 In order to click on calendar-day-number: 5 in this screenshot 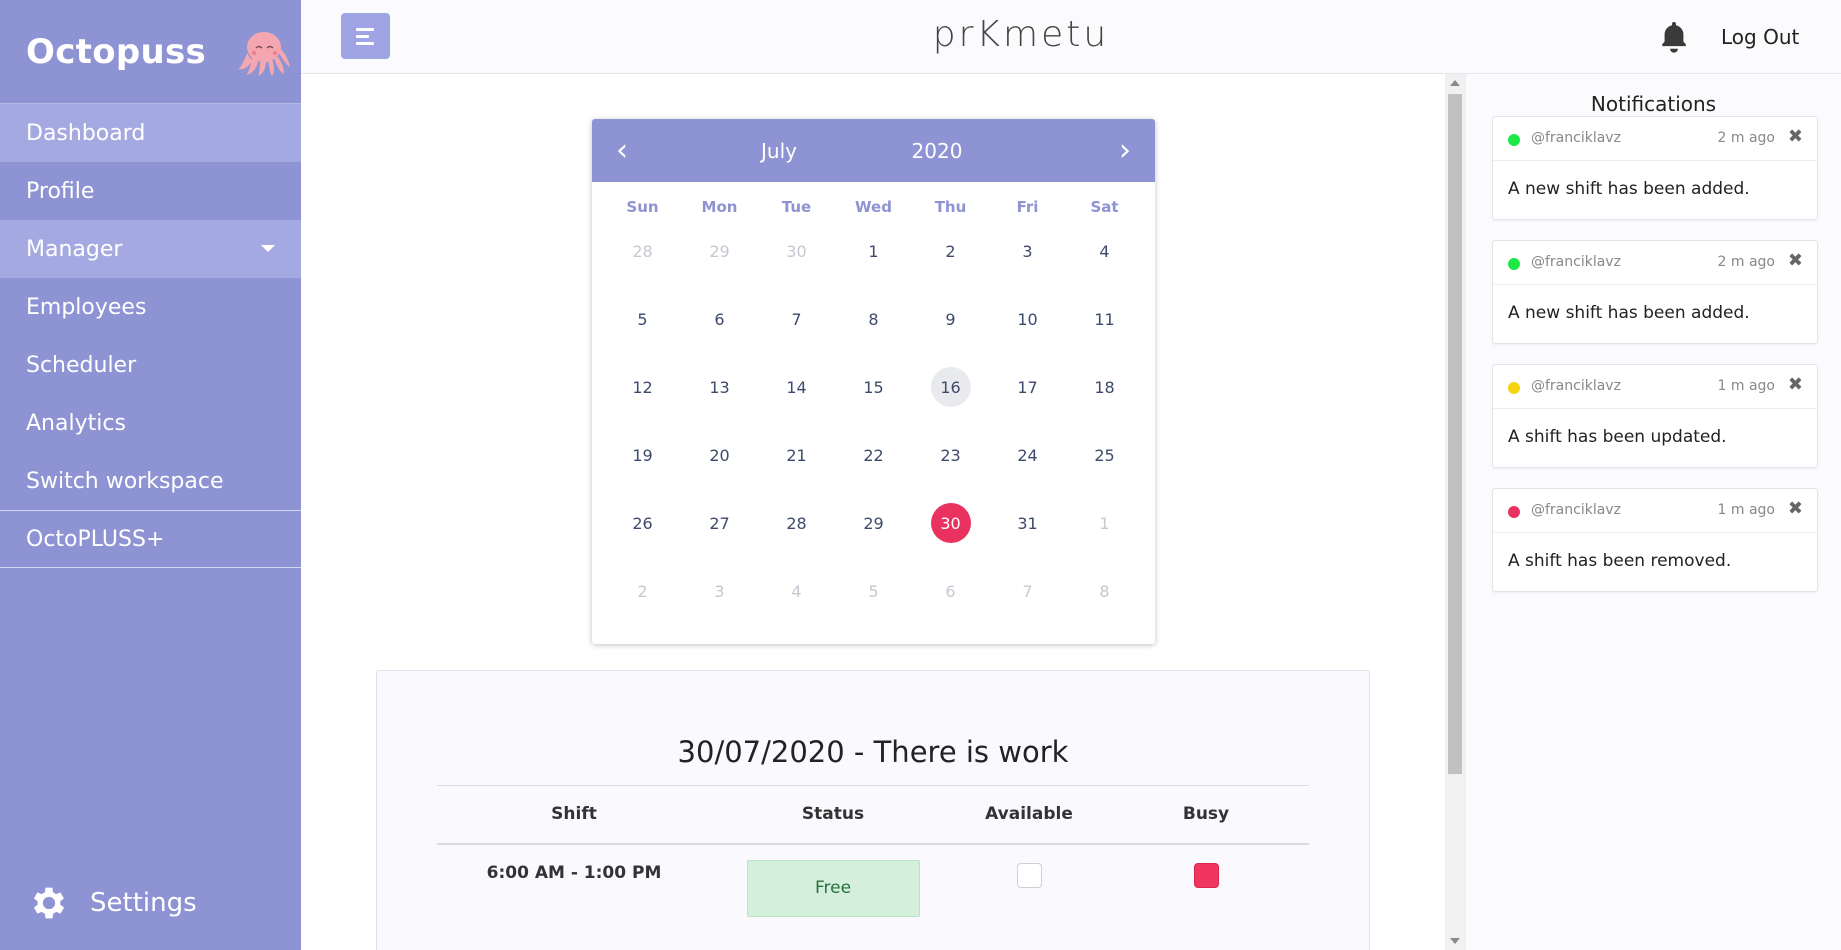, I will do `click(873, 591)`.